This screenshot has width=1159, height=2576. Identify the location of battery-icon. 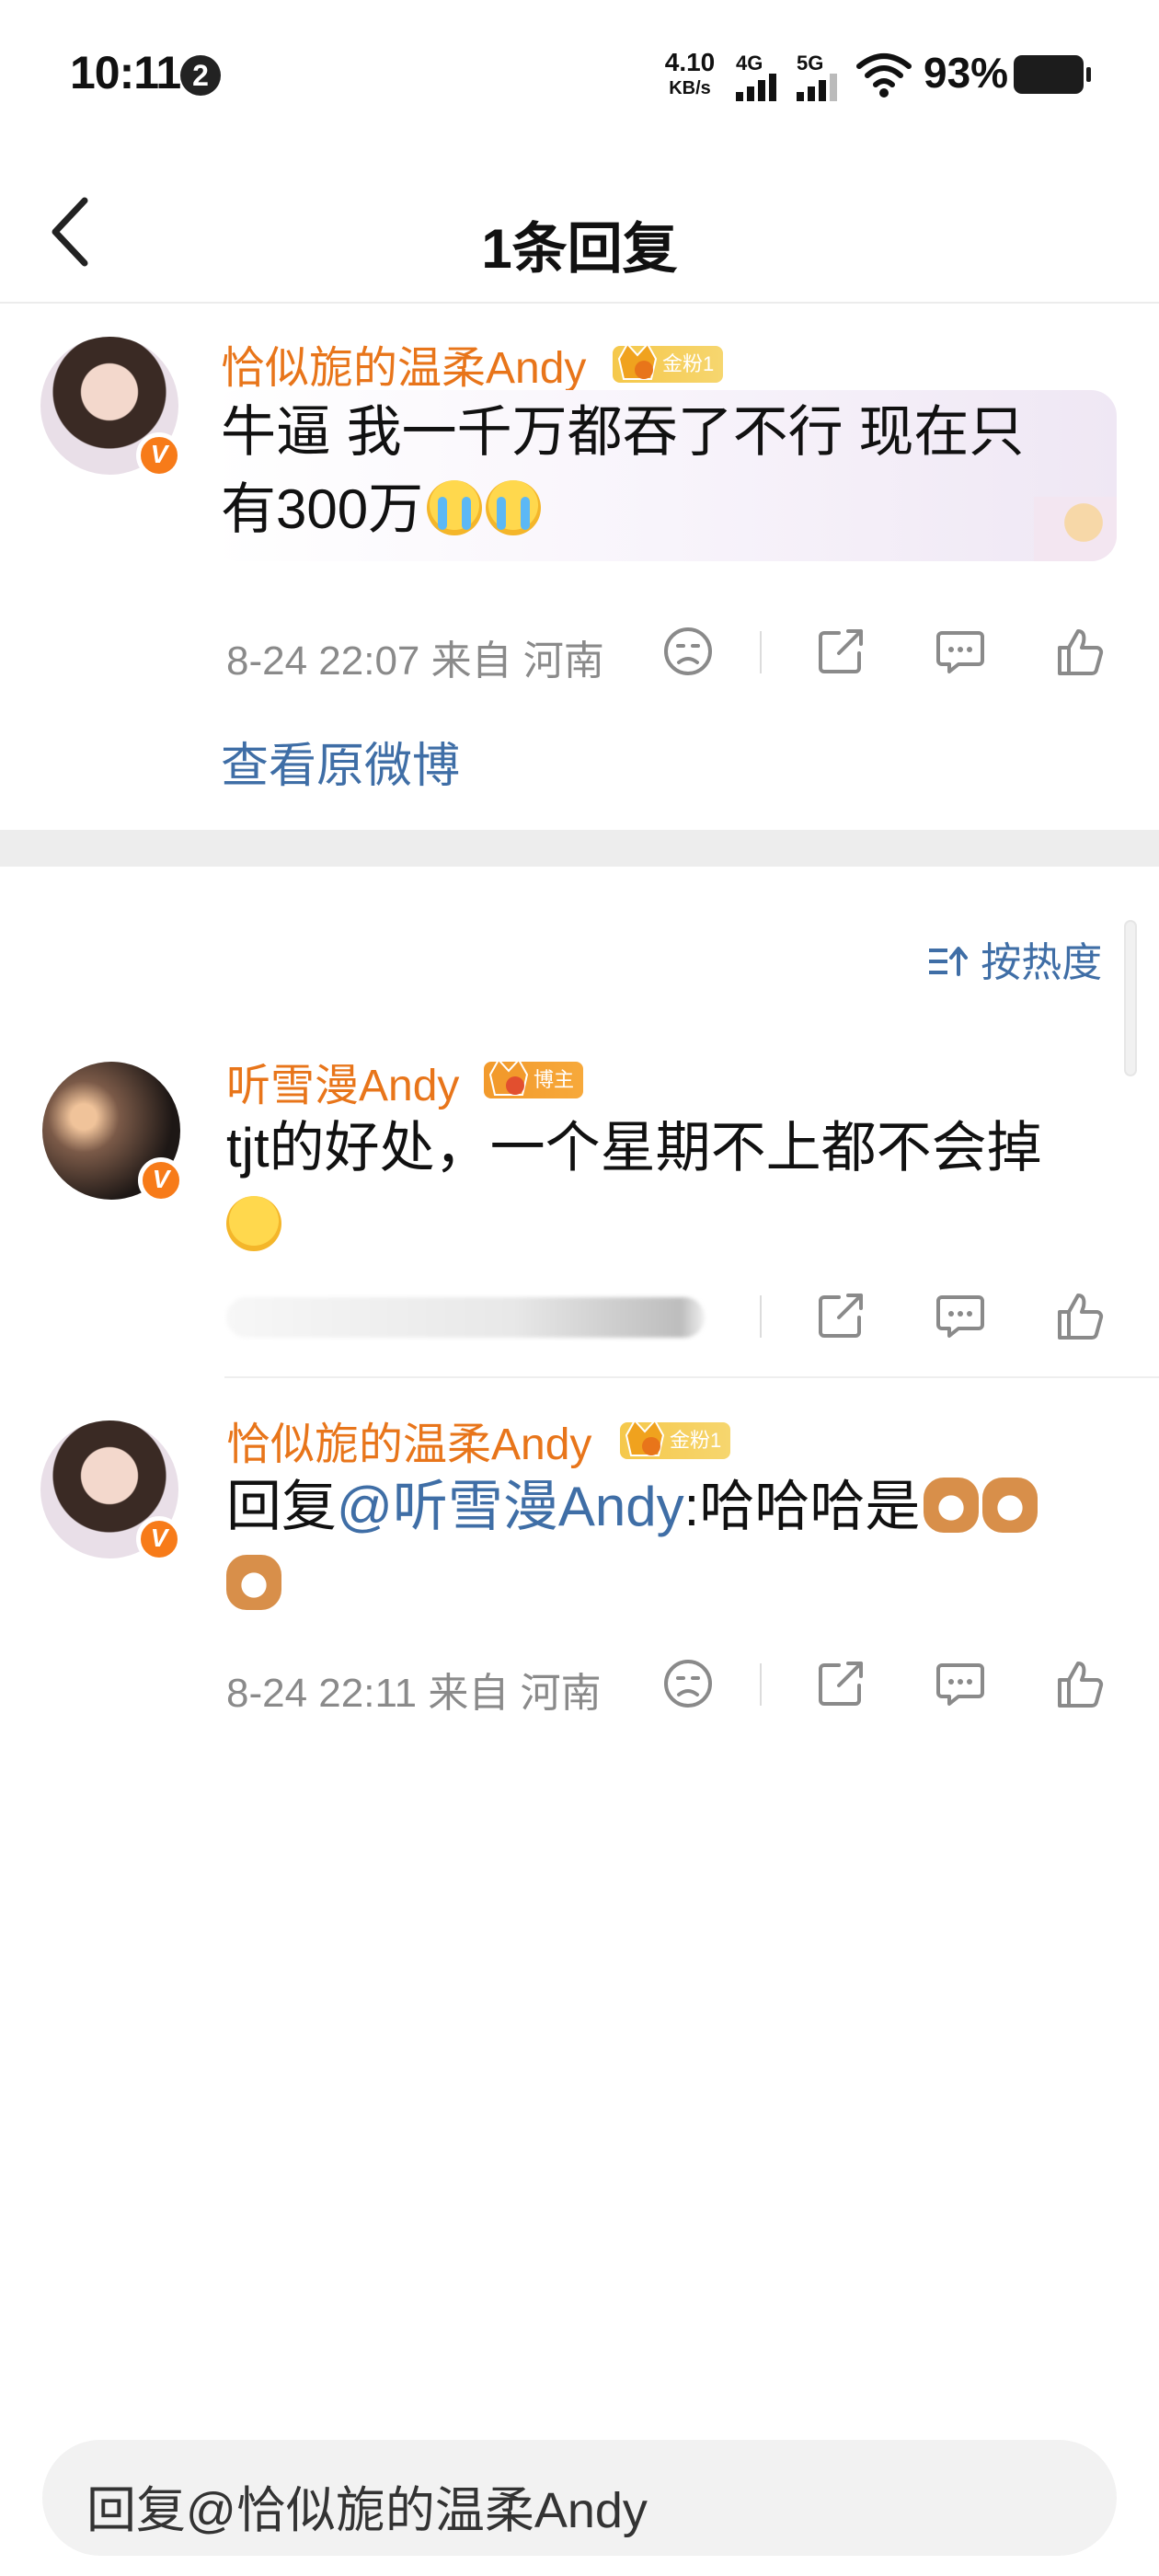
(1052, 74).